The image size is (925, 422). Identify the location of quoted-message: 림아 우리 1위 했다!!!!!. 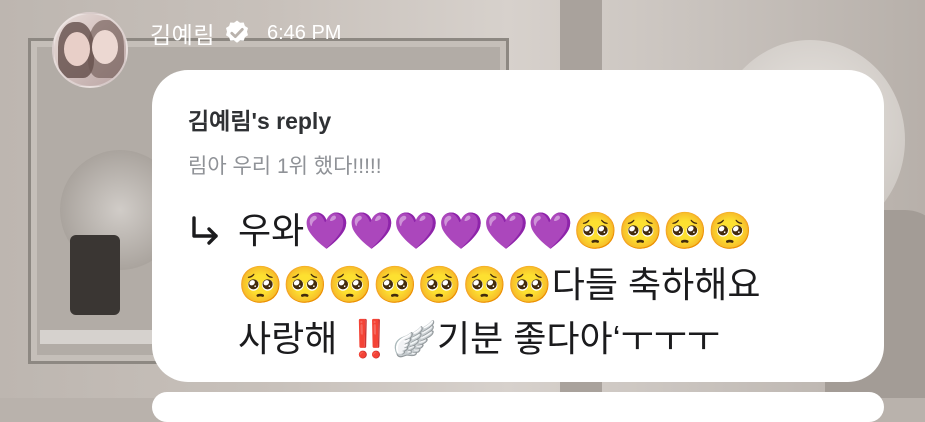
(285, 166).